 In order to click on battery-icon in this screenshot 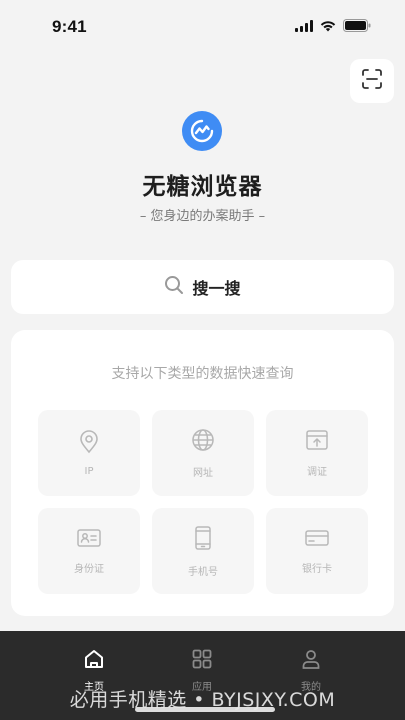, I will do `click(357, 25)`.